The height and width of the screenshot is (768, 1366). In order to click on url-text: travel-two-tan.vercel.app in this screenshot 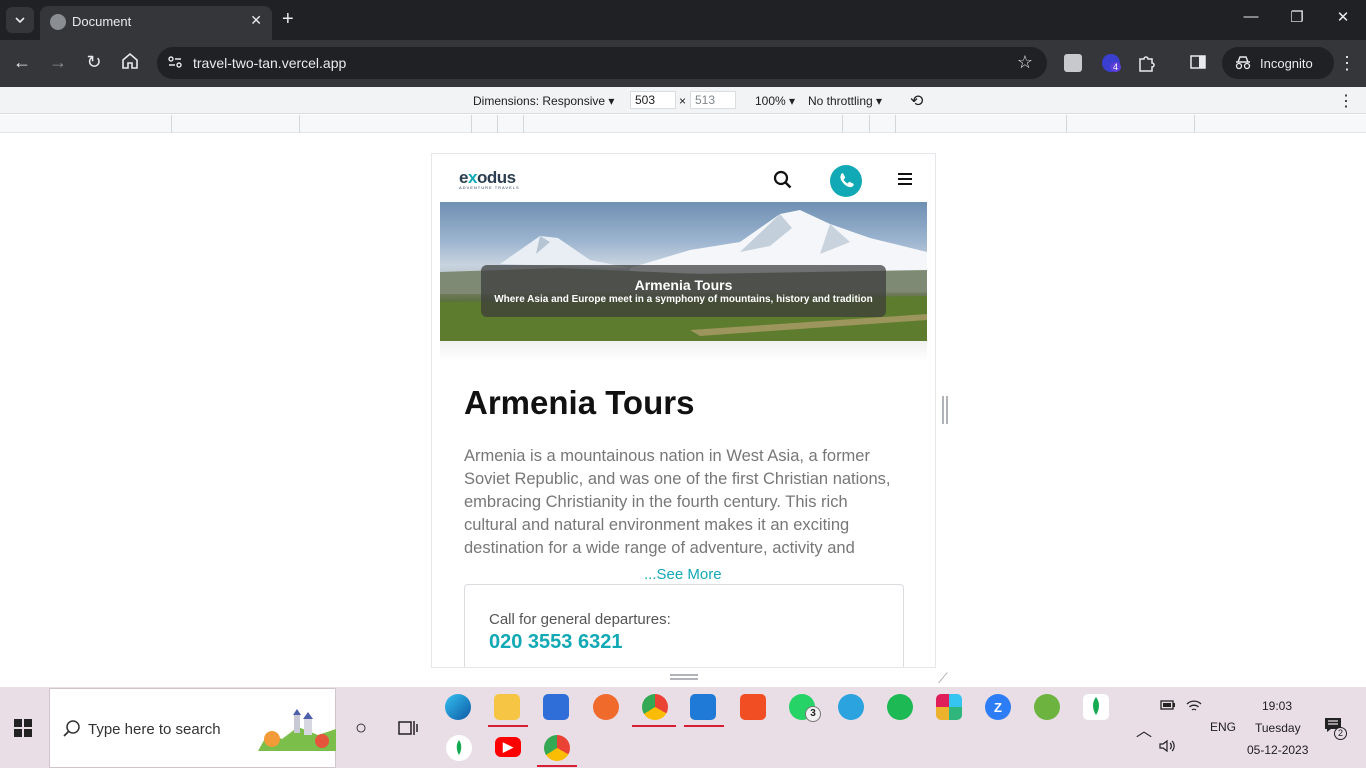, I will do `click(270, 63)`.